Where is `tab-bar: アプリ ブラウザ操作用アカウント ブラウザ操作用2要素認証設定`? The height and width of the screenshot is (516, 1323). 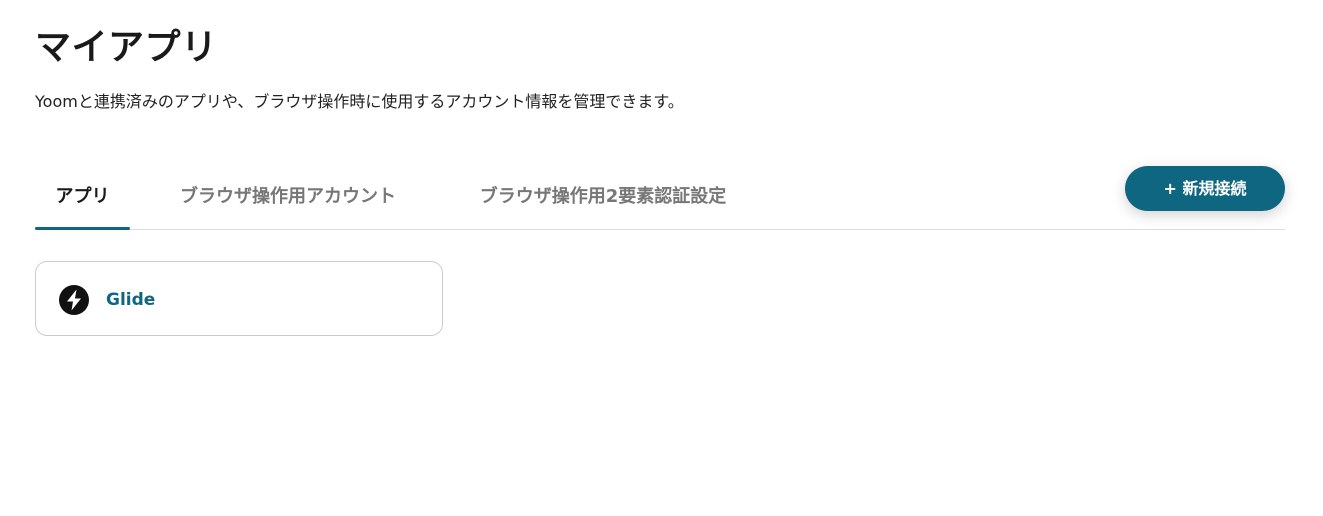 tab-bar: アプリ ブラウザ操作用アカウント ブラウザ操作用2要素認証設定 is located at coordinates (660, 201).